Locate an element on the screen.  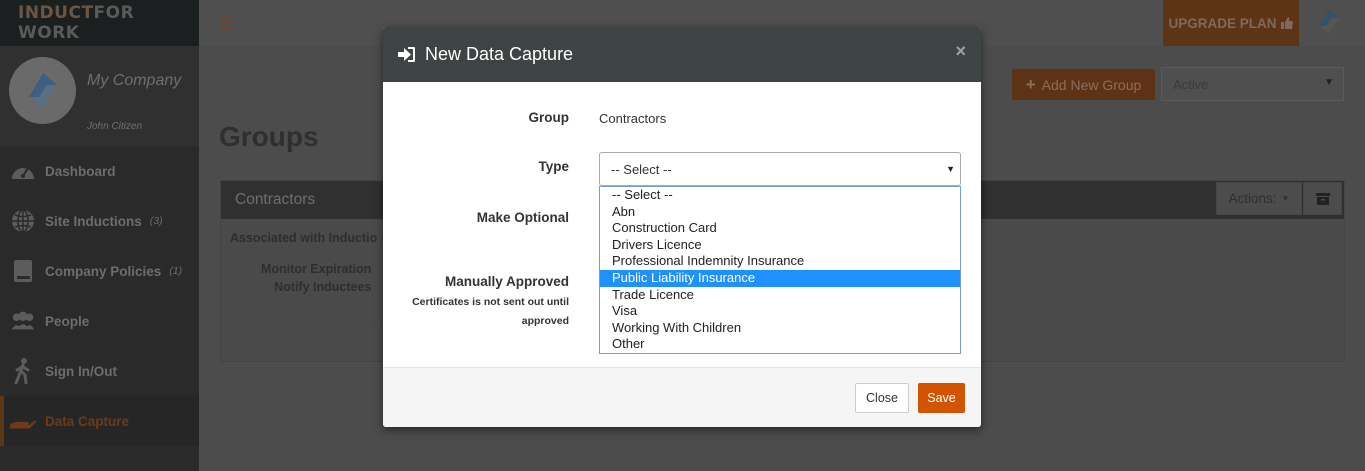
dashboard-icon is located at coordinates (23, 171).